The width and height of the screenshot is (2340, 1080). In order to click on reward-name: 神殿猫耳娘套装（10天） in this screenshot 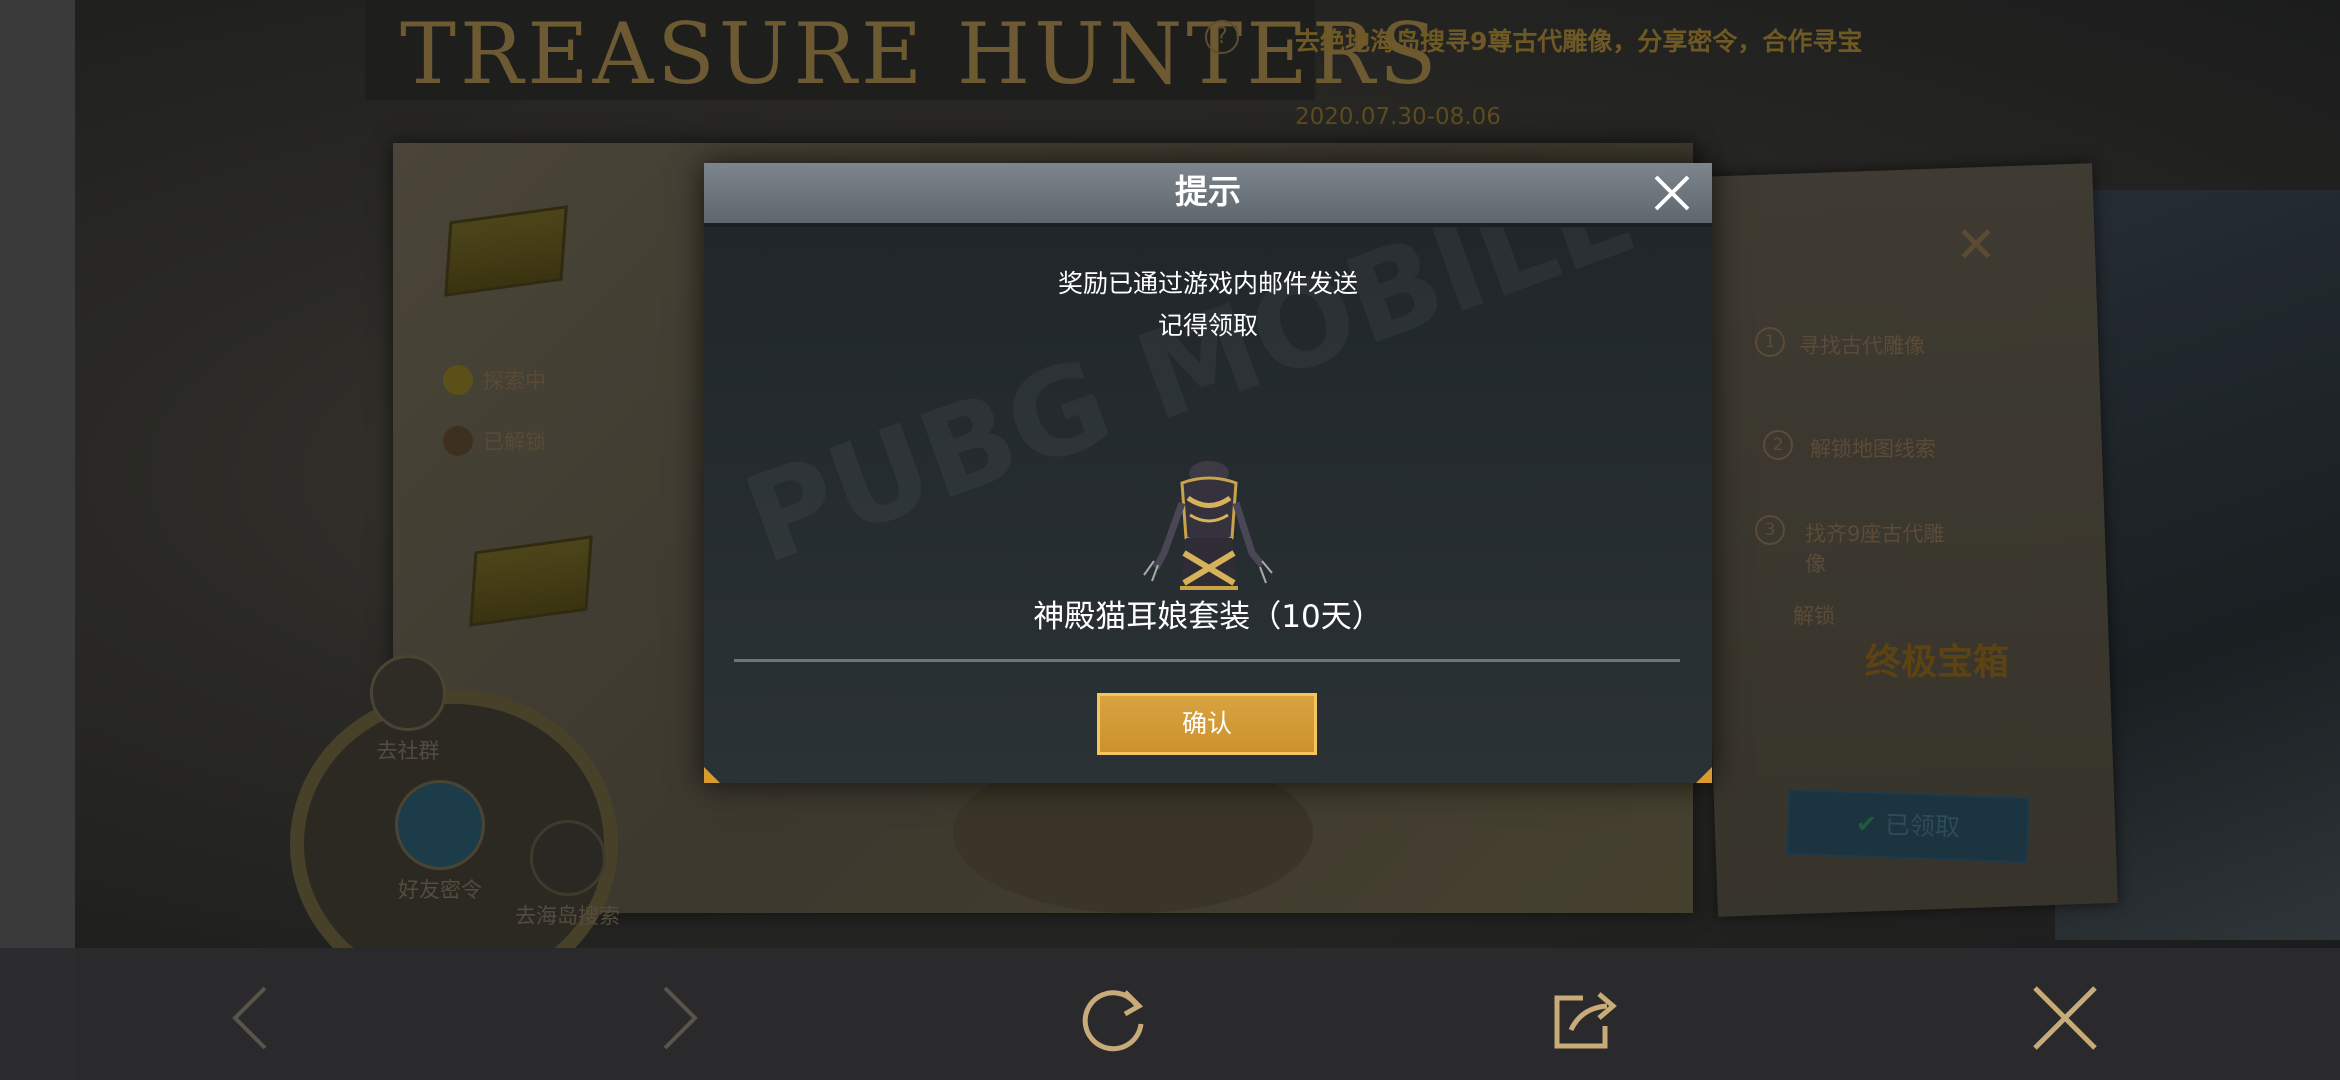, I will do `click(1208, 617)`.